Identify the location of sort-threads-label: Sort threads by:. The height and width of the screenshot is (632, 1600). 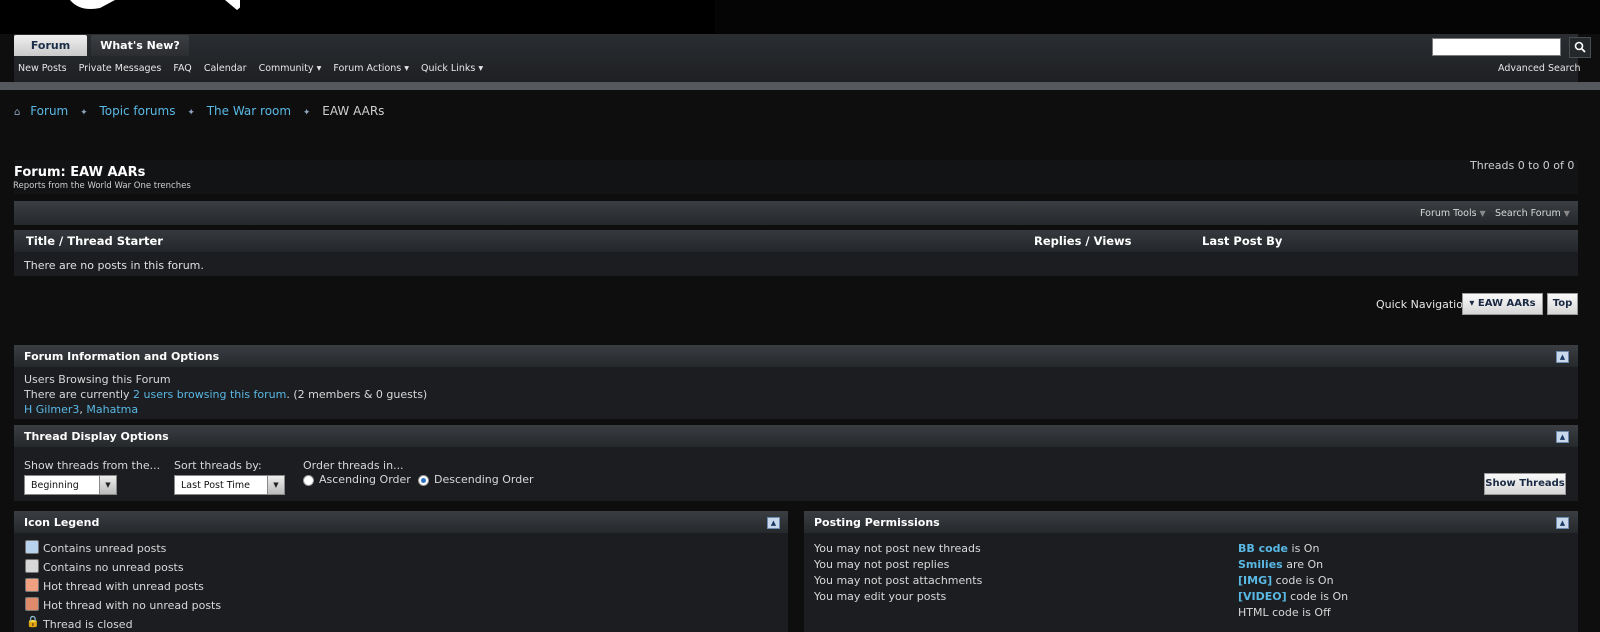
(218, 465).